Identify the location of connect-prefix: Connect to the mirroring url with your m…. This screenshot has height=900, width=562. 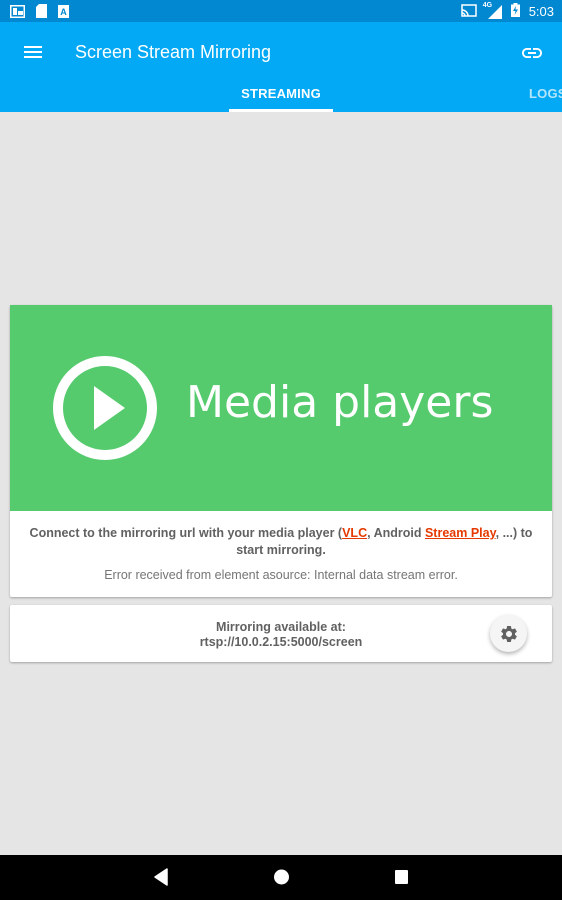
(186, 533).